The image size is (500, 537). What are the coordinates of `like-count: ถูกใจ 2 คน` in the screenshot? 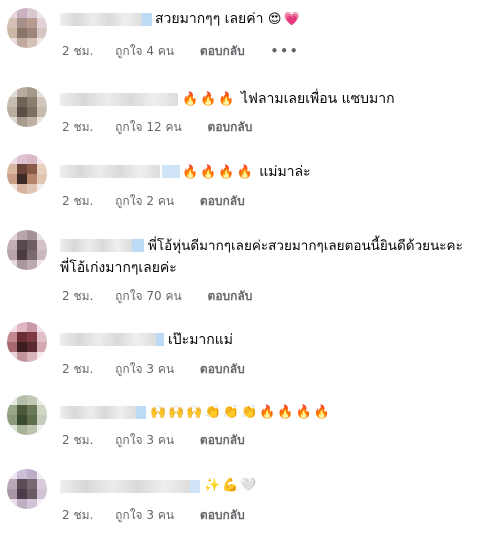 It's located at (144, 201).